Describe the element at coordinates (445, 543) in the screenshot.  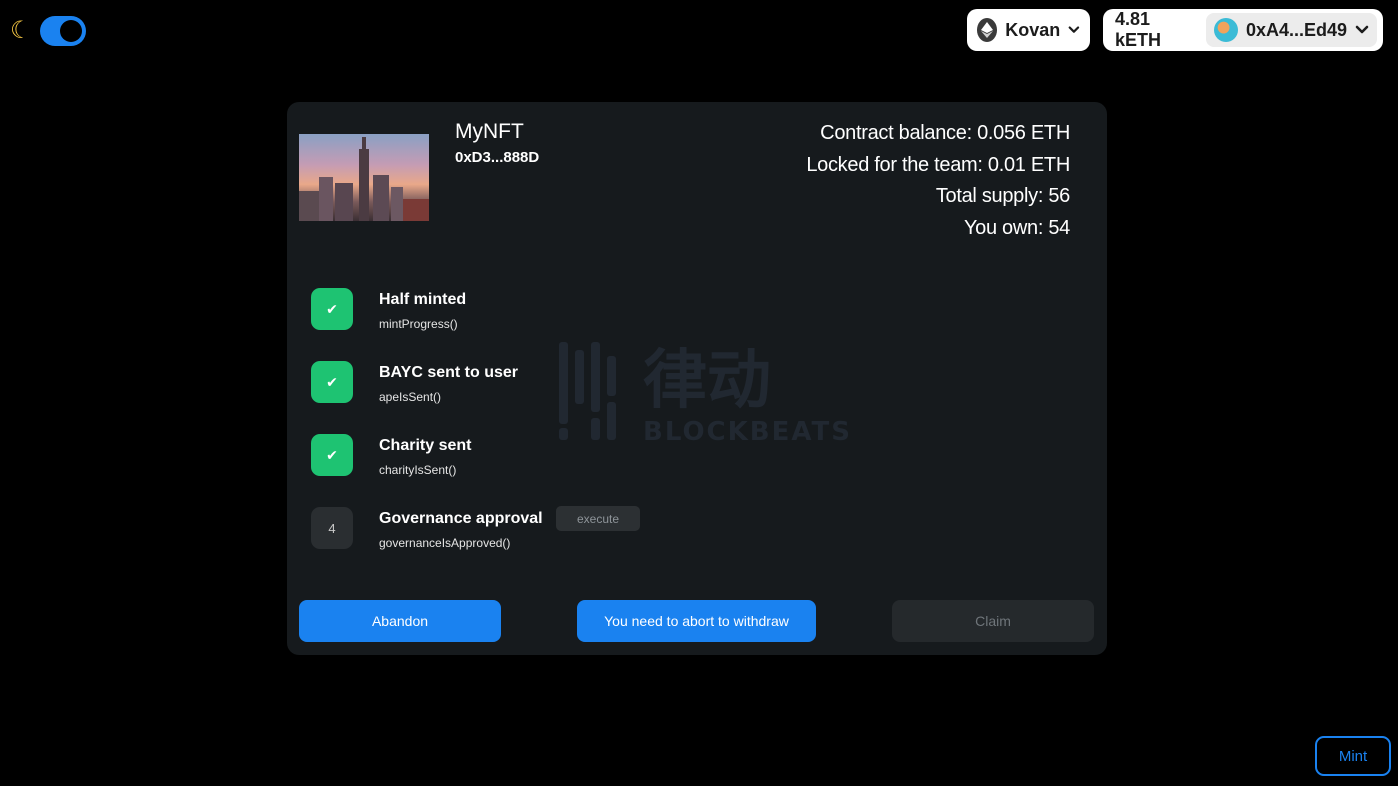
I see `step-function: governanceIsApproved()` at that location.